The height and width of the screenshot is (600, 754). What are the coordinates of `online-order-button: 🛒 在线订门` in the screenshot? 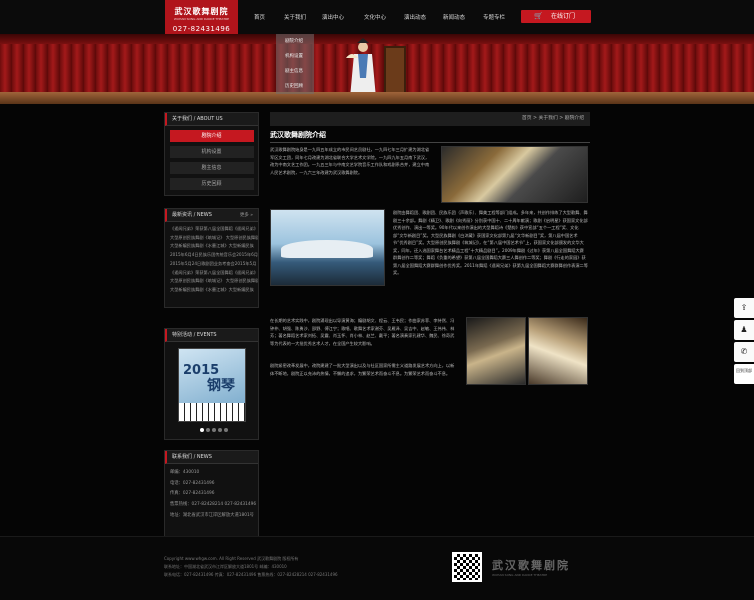 It's located at (556, 16).